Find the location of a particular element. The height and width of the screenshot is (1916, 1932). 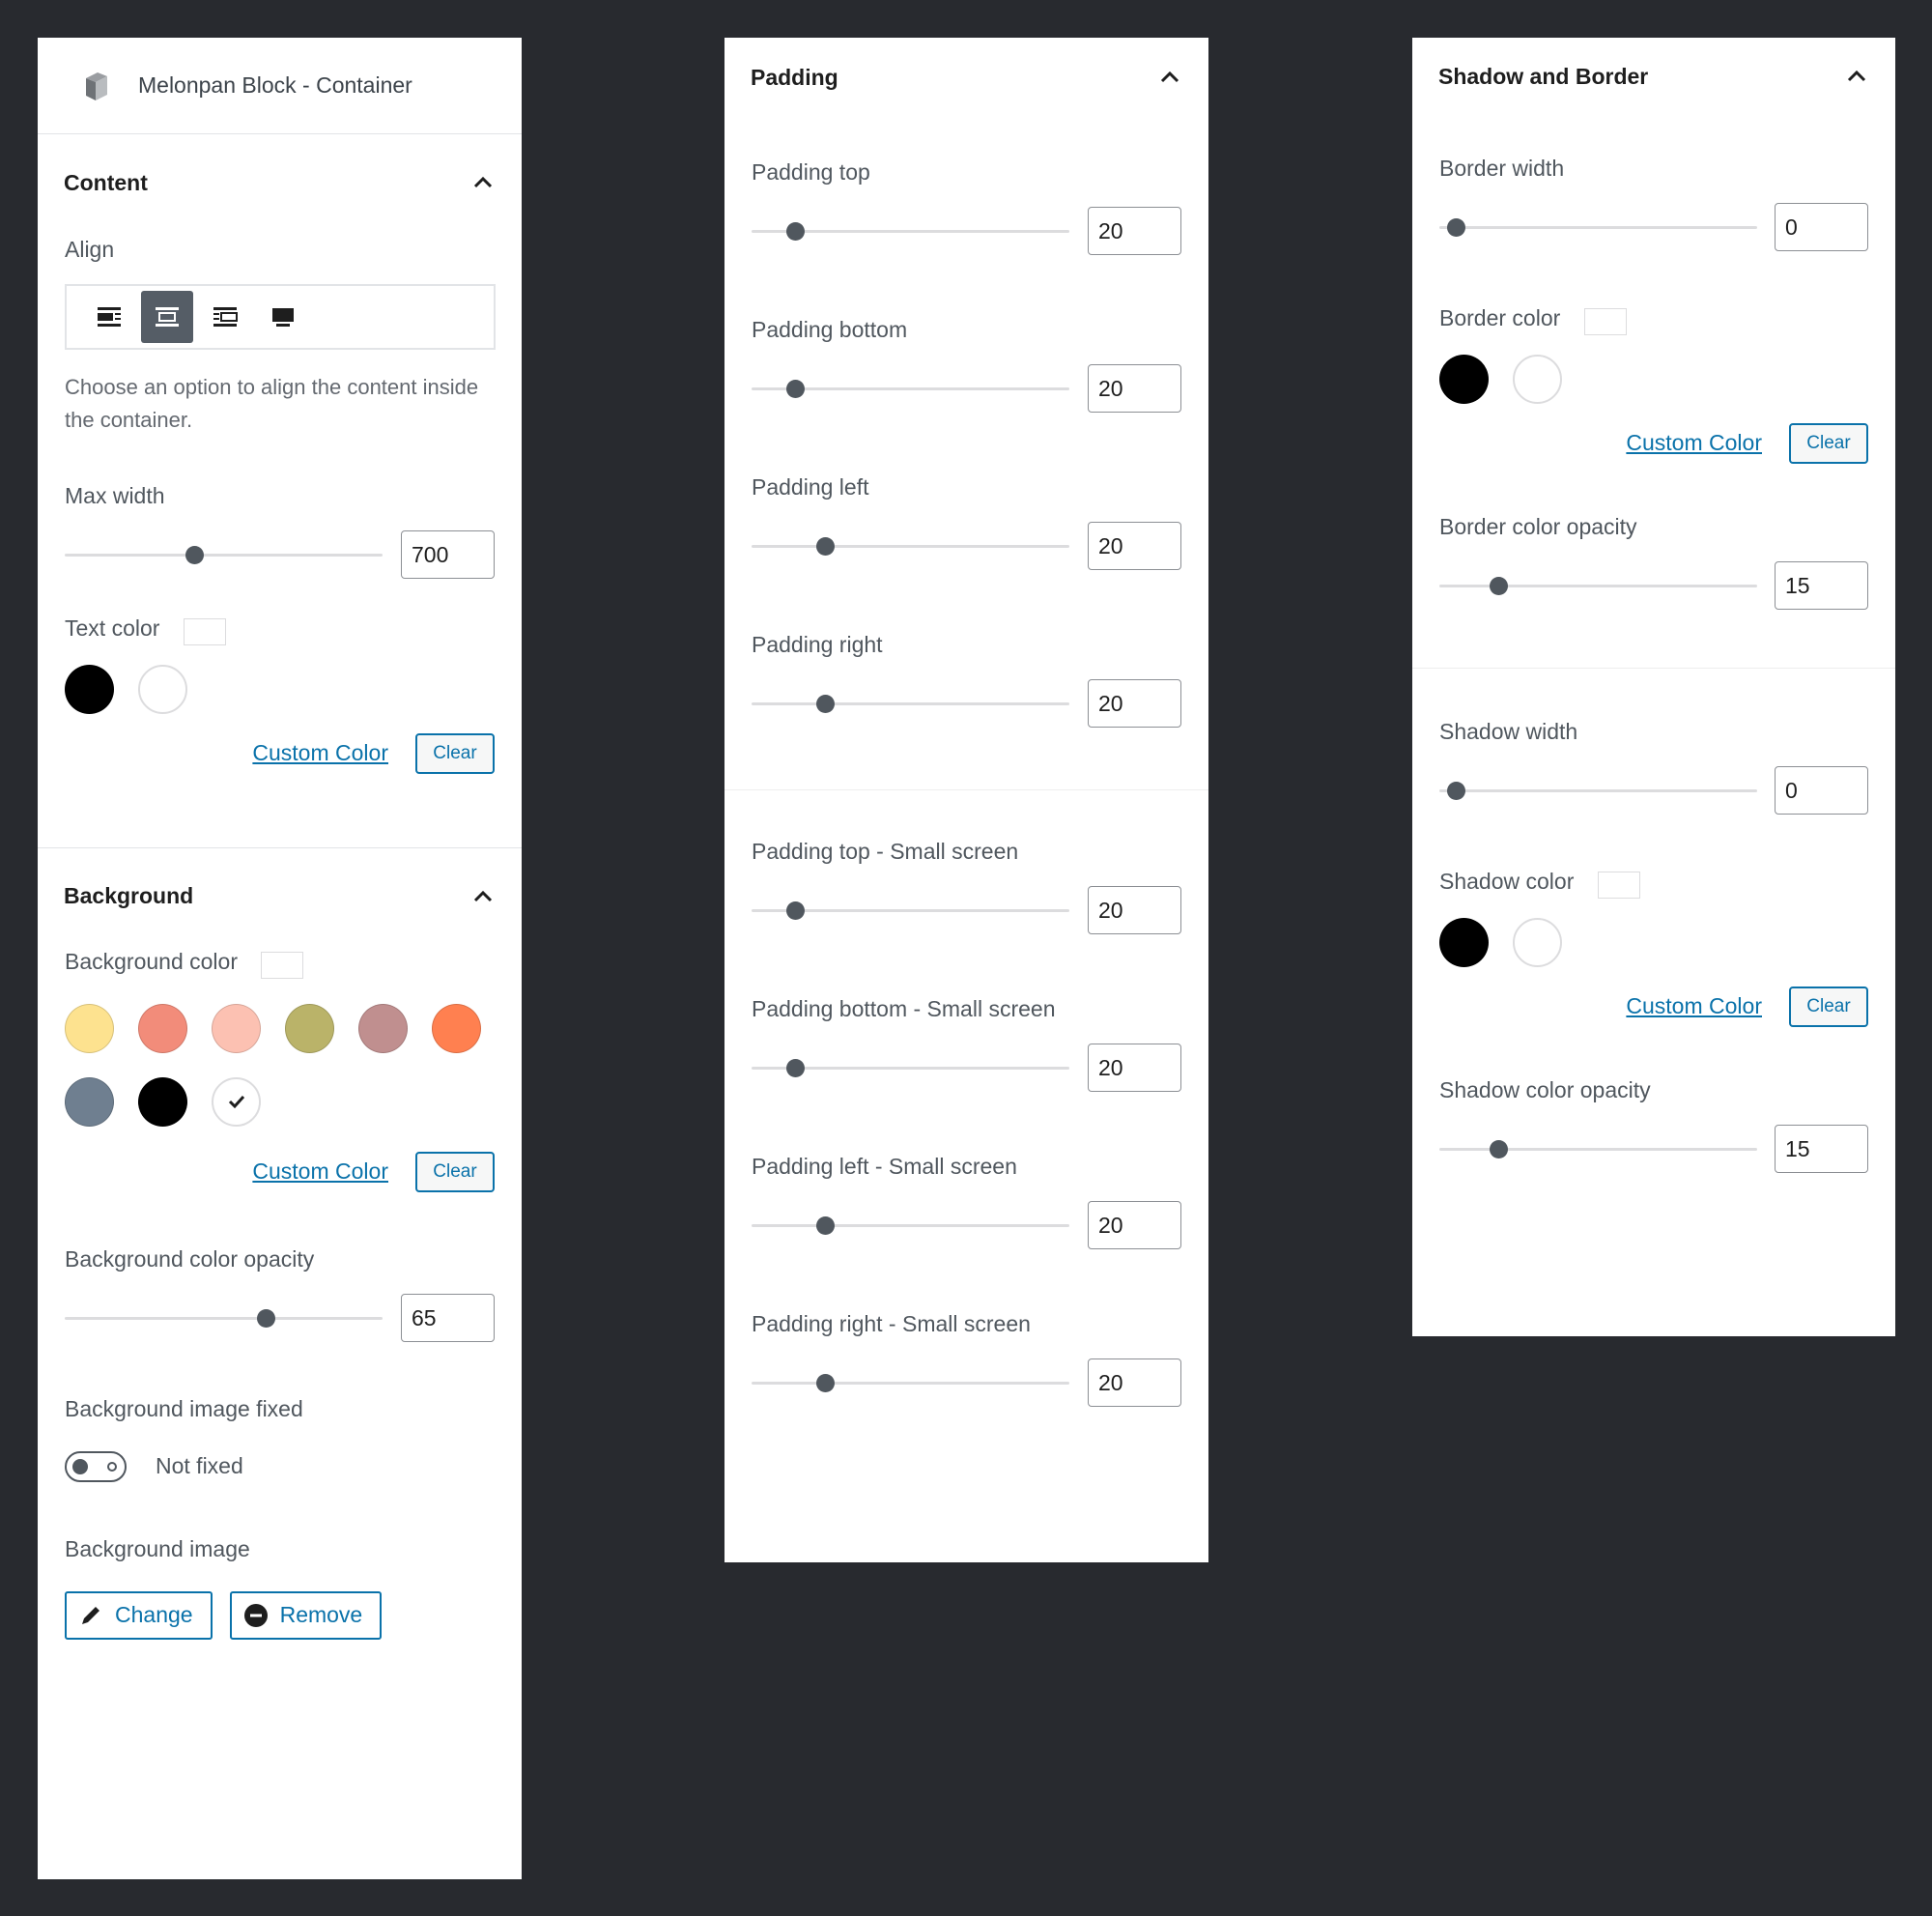

padding-label: Padding bottom is located at coordinates (830, 329).